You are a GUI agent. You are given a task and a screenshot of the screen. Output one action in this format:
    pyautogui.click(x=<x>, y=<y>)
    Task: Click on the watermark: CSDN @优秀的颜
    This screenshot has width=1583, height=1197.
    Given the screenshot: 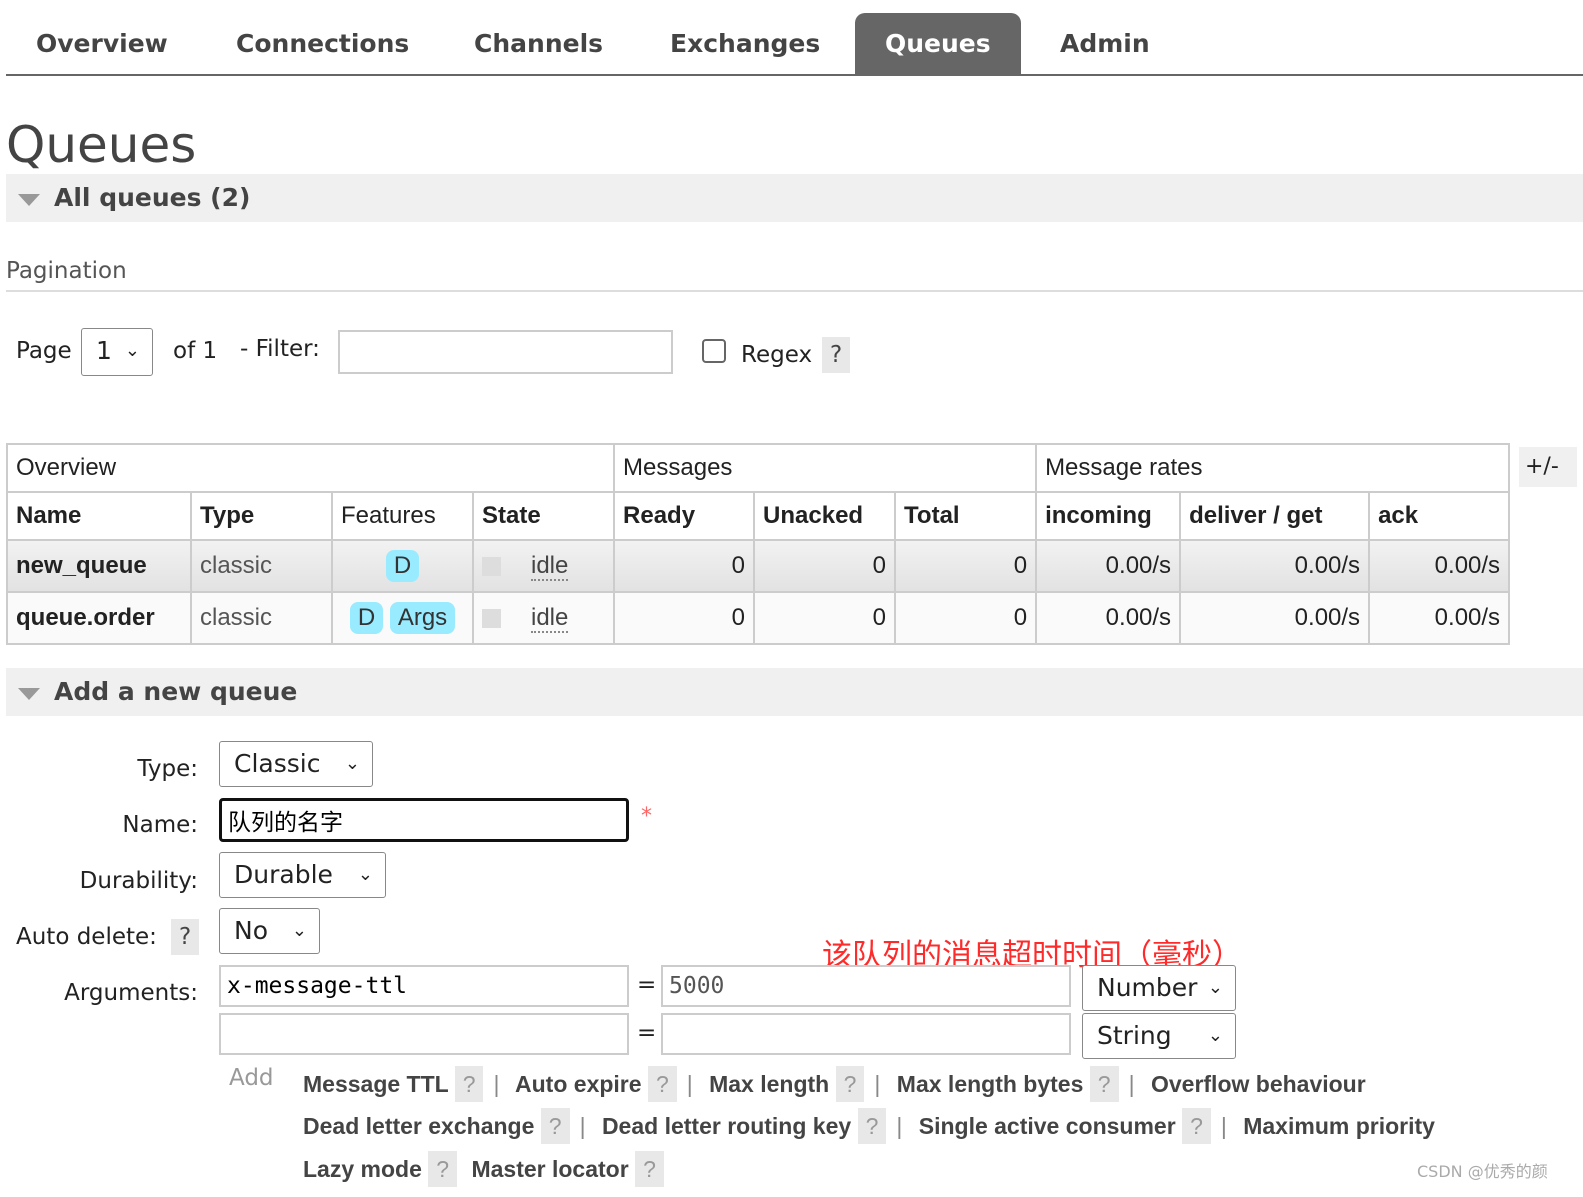 What is the action you would take?
    pyautogui.click(x=1482, y=1171)
    